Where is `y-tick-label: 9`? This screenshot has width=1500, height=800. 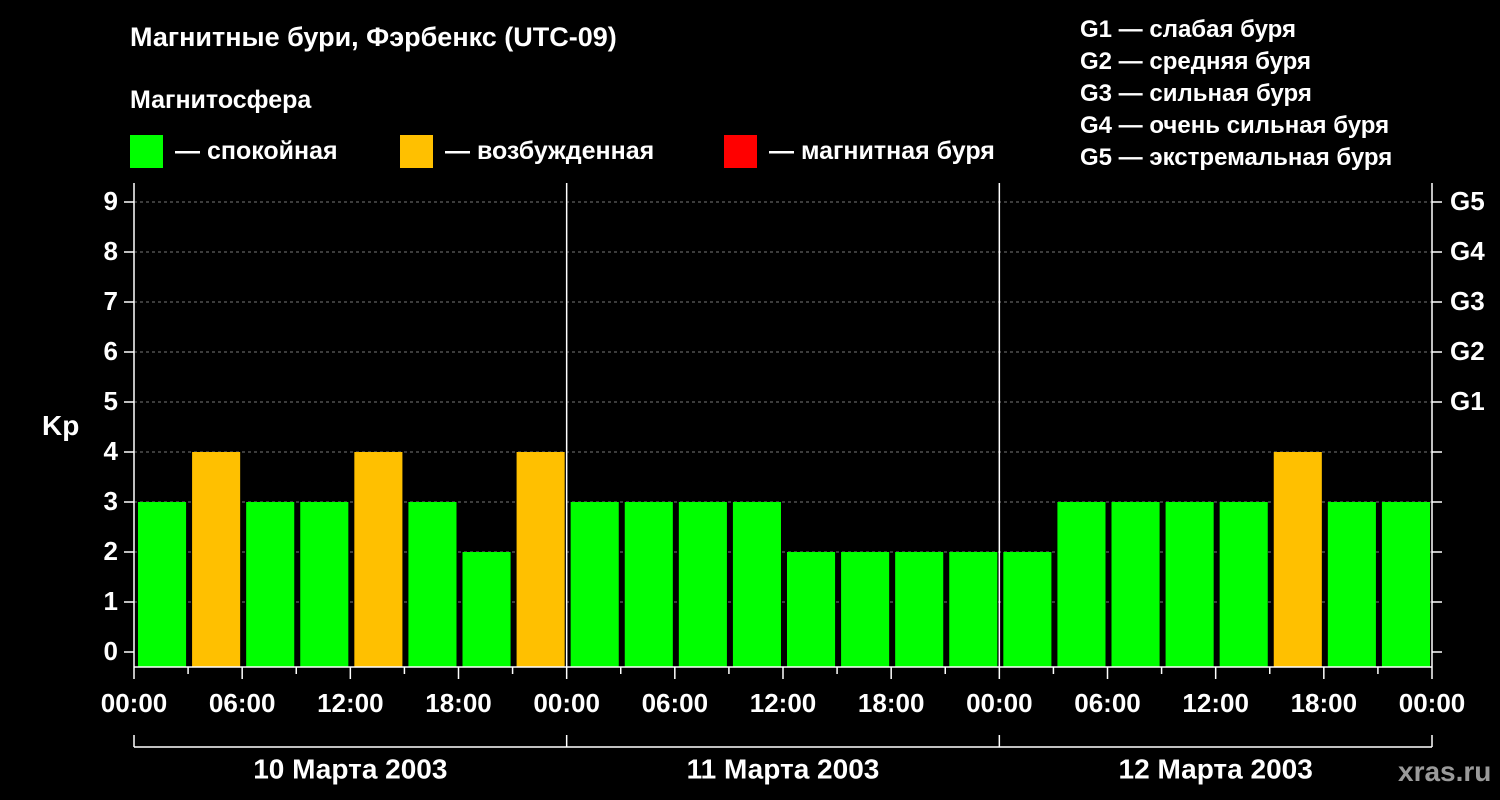
y-tick-label: 9 is located at coordinates (111, 201).